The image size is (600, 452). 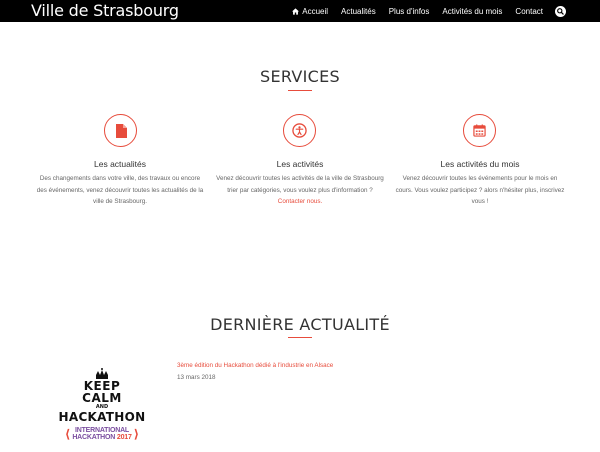 I want to click on service-news-icon-circle, so click(x=120, y=130).